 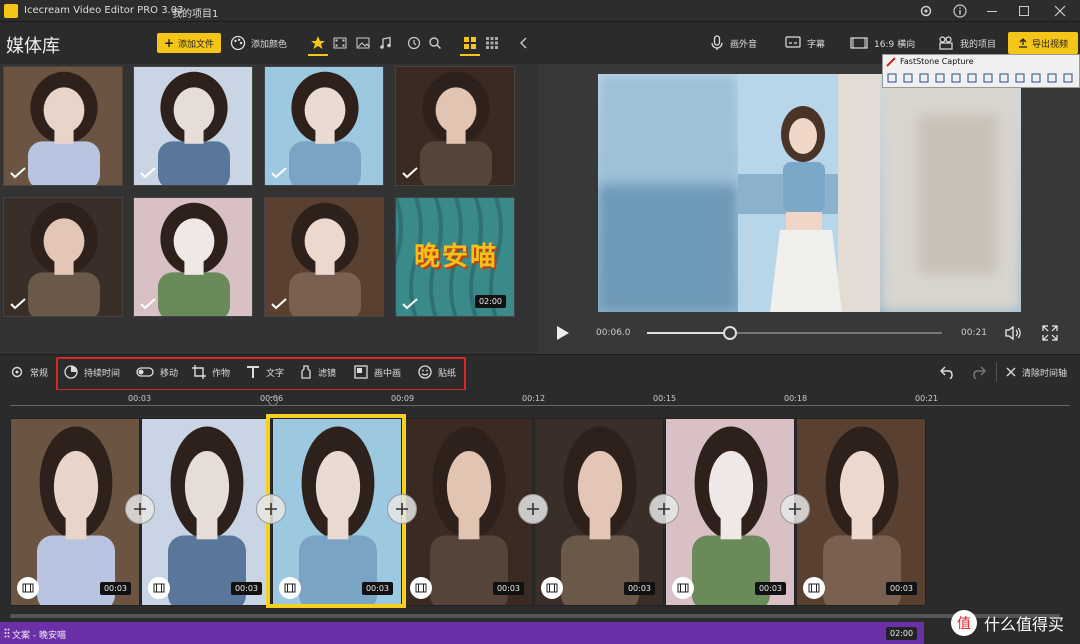 What do you see at coordinates (733, 43) in the screenshot?
I see `voiceover-button: 画外音` at bounding box center [733, 43].